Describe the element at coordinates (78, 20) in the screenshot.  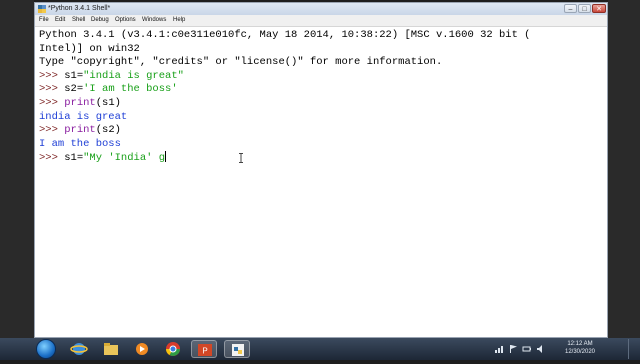
I see `menu-shell: Shell` at that location.